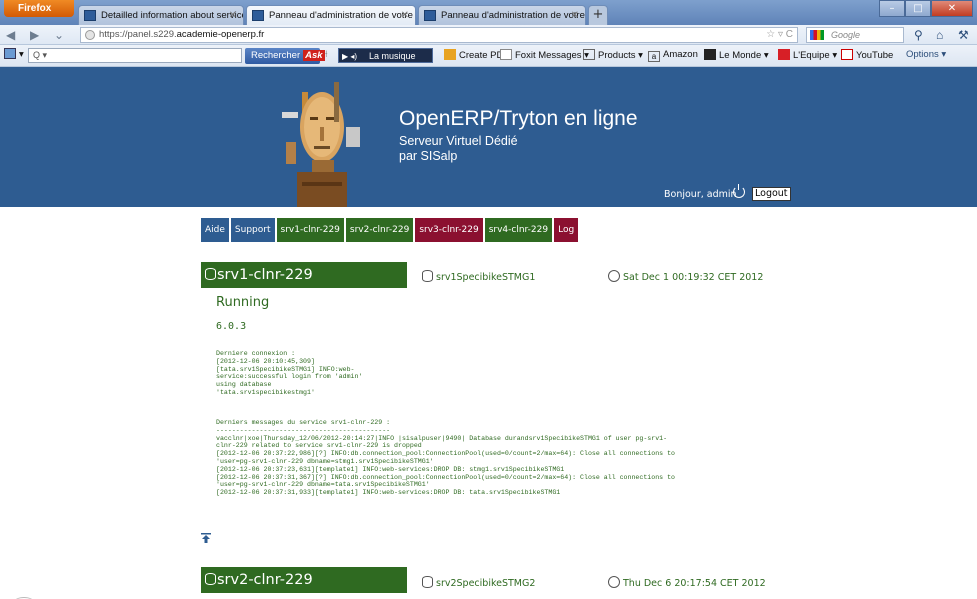 The height and width of the screenshot is (599, 977). I want to click on search-box: Google, so click(855, 35).